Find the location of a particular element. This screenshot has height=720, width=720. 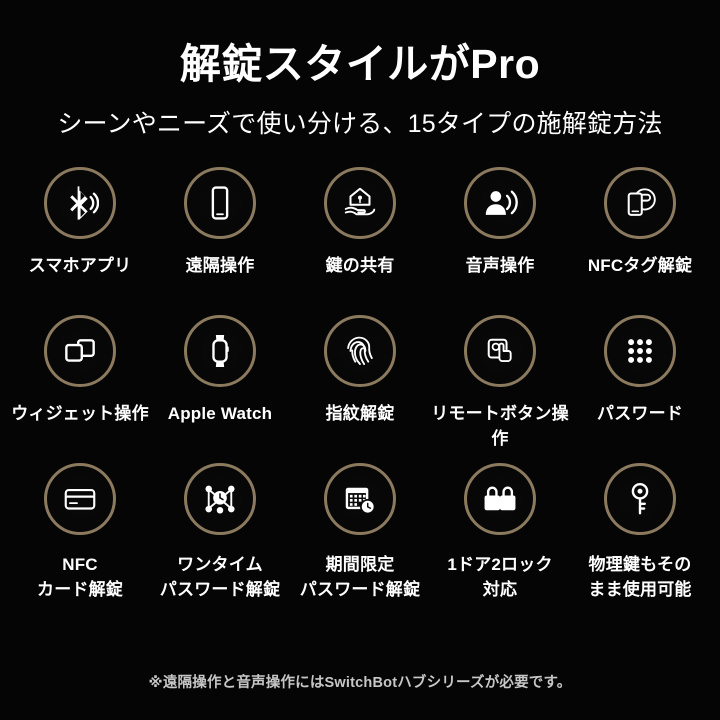

unlock-method-label: 鍵の共有 is located at coordinates (360, 266).